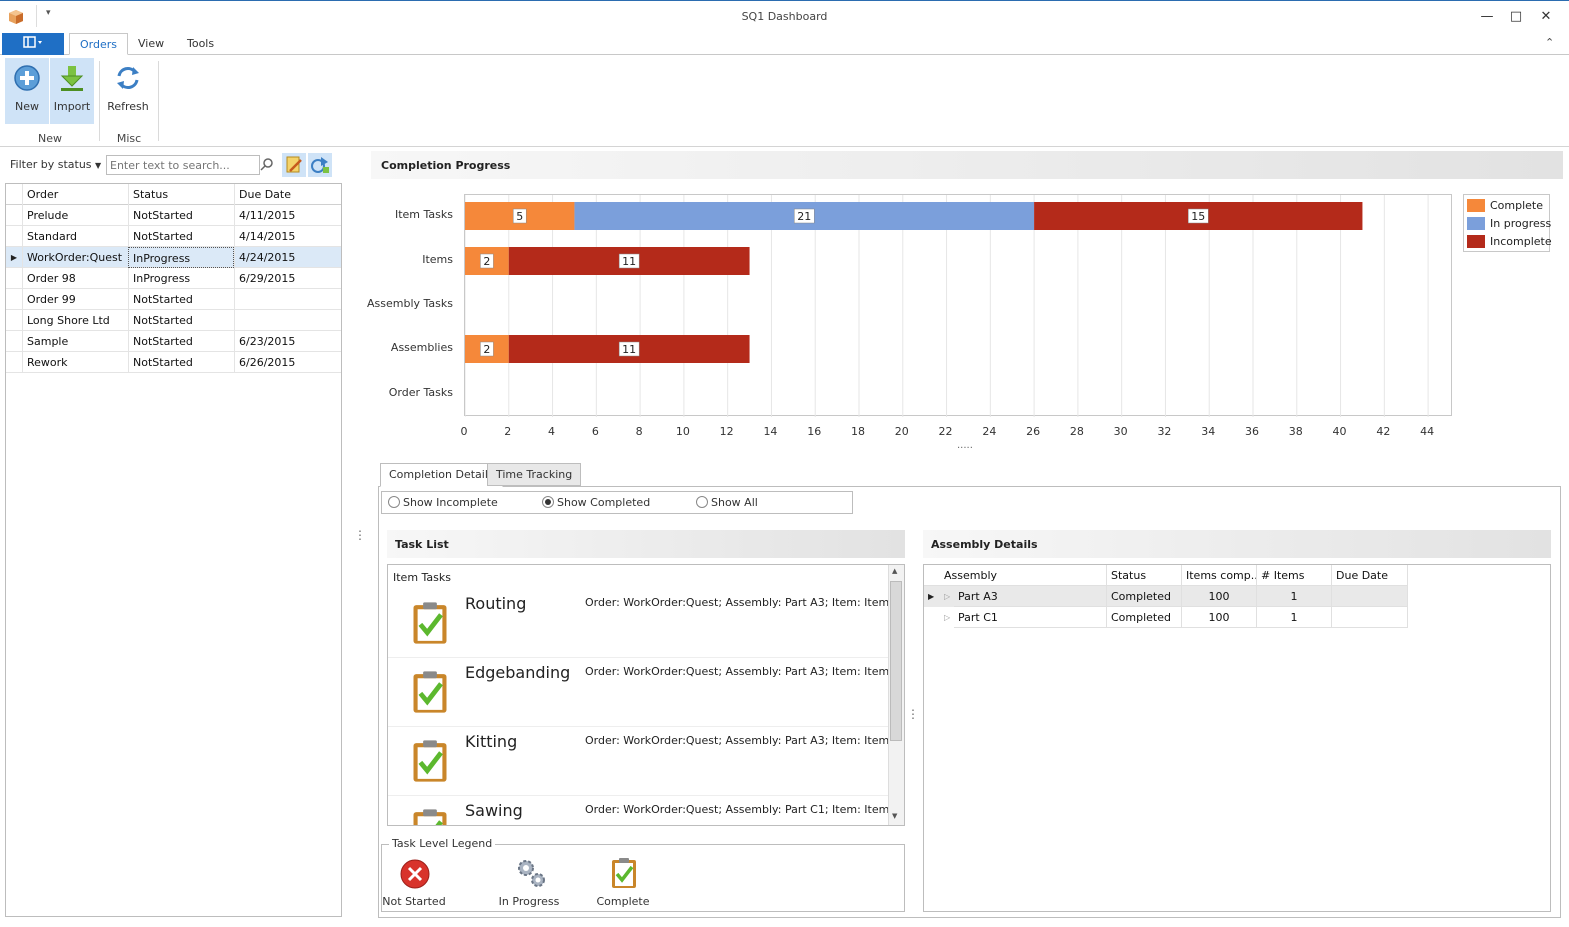 Image resolution: width=1569 pixels, height=927 pixels. Describe the element at coordinates (158, 101) in the screenshot. I see `group-separator` at that location.